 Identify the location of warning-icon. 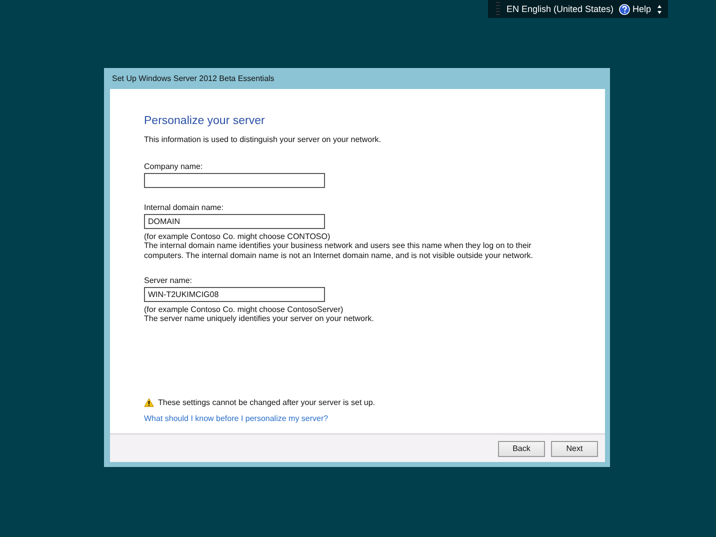
(149, 402).